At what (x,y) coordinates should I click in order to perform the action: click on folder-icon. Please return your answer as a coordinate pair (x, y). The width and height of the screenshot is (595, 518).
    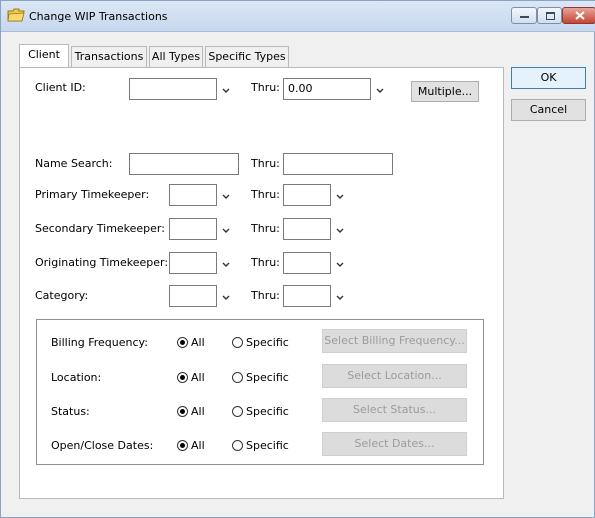
    Looking at the image, I should click on (16, 15).